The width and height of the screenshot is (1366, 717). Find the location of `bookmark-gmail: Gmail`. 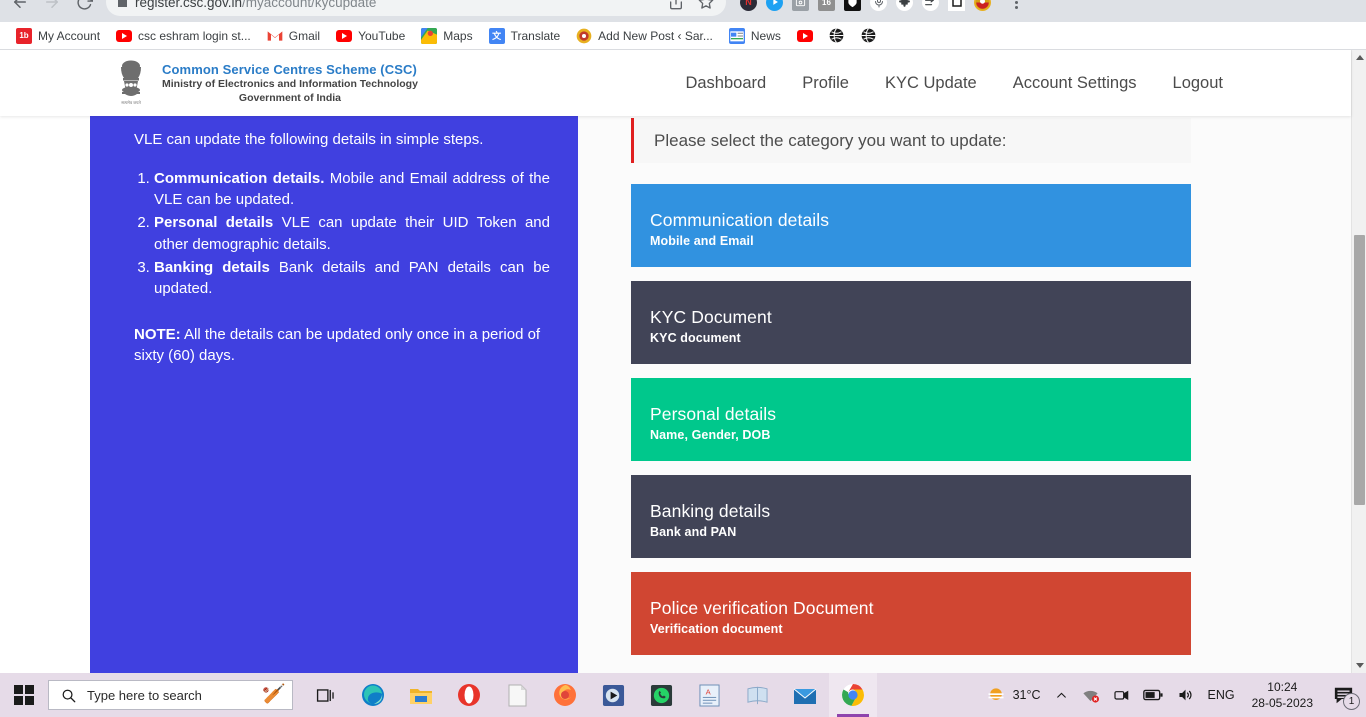

bookmark-gmail: Gmail is located at coordinates (293, 36).